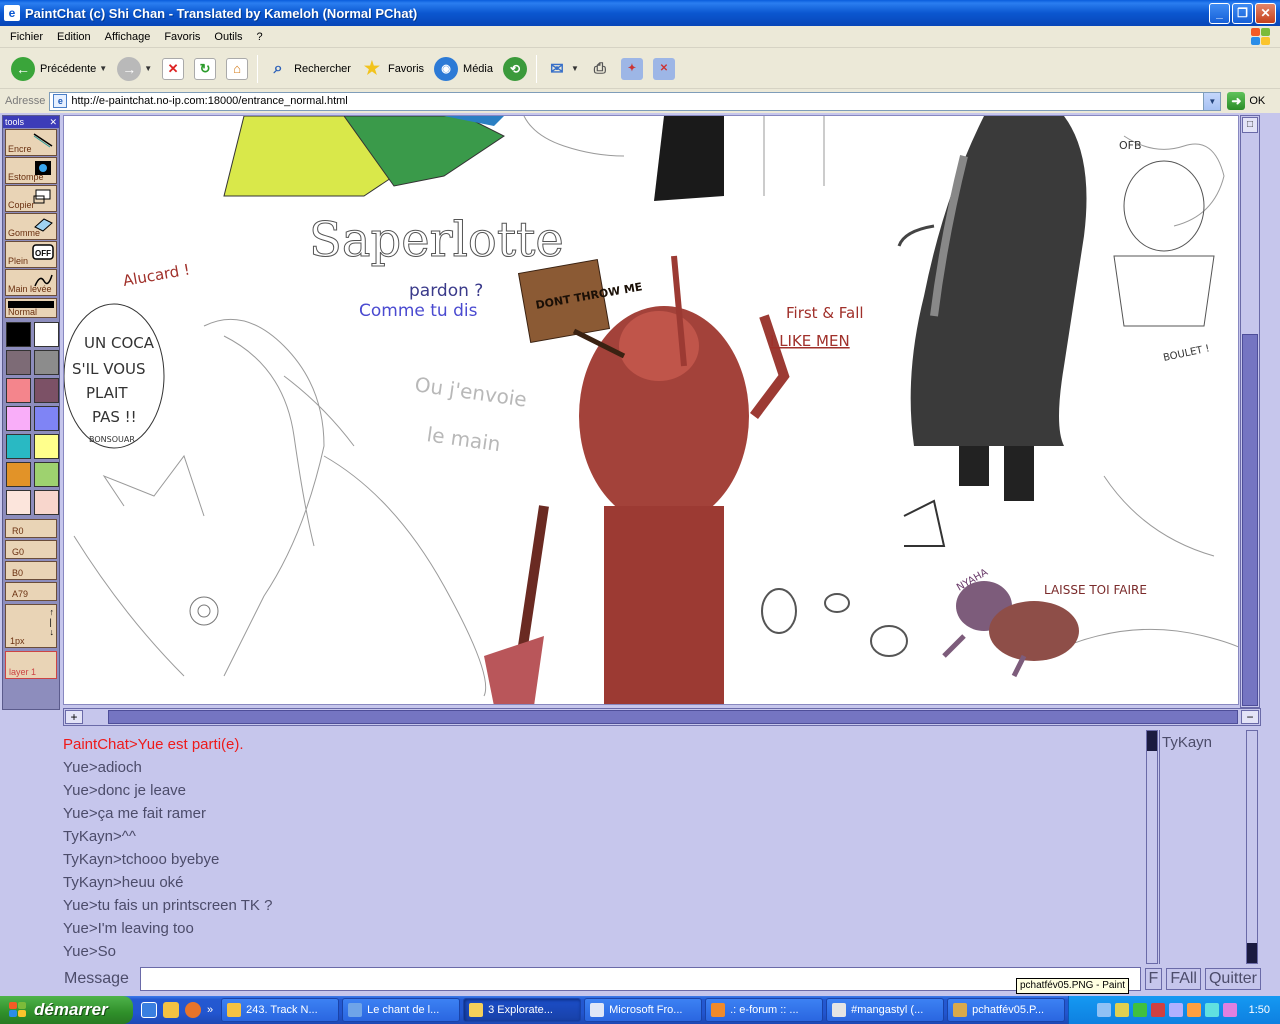  Describe the element at coordinates (52, 622) in the screenshot. I see `size-arrows-icon: ↑ | ↓` at that location.